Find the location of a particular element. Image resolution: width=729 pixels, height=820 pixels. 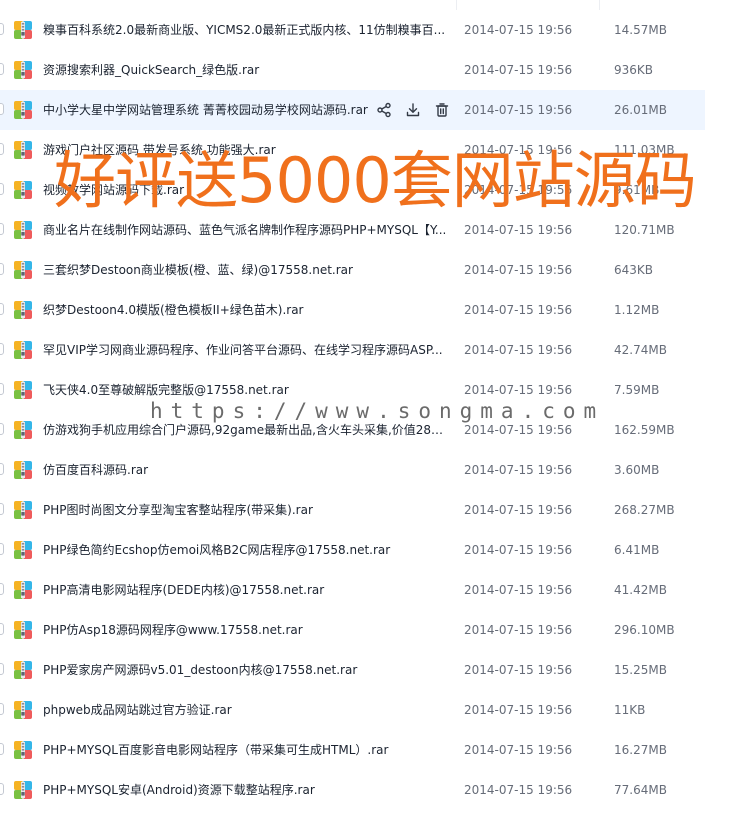

file-name: 资源搜索利器_QuickSearch_绿色版.rar is located at coordinates (245, 70).